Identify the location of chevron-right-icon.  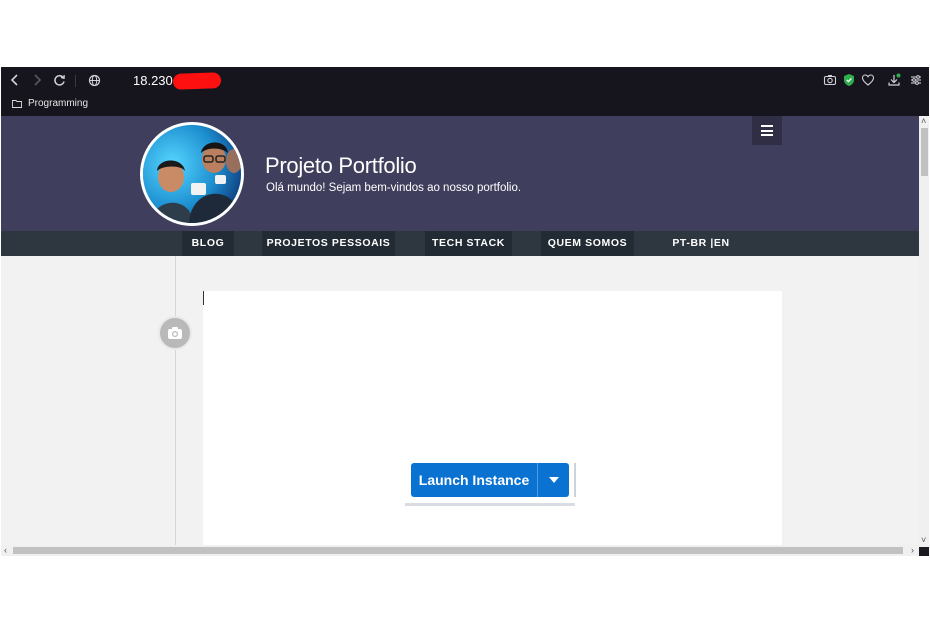
(38, 80).